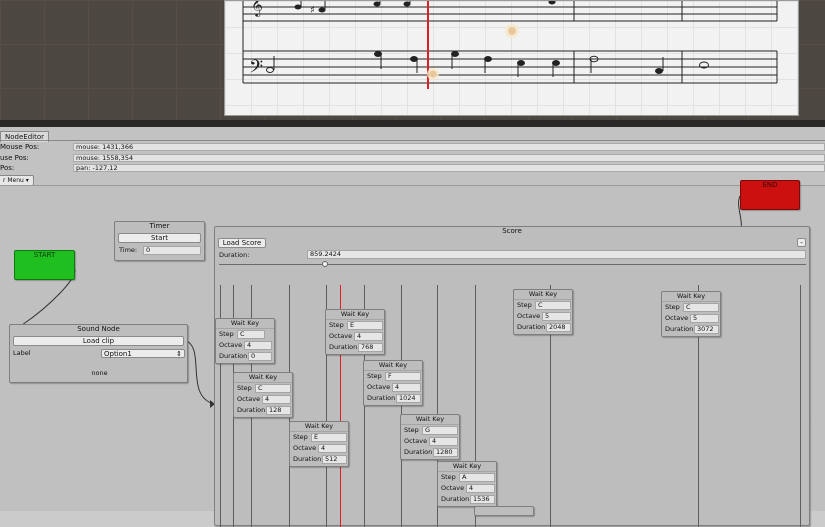 The image size is (825, 527). Describe the element at coordinates (770, 195) in the screenshot. I see `end-node: END` at that location.